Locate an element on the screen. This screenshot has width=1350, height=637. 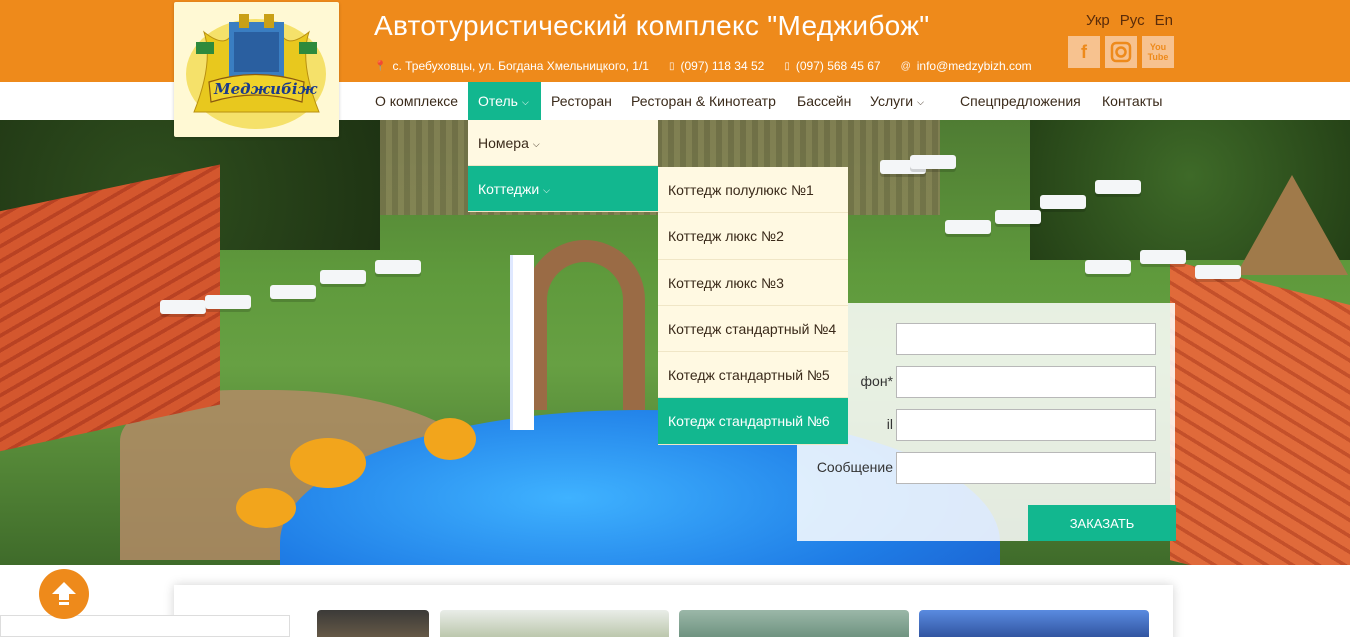
form-row-email: il is located at coordinates (986, 425).